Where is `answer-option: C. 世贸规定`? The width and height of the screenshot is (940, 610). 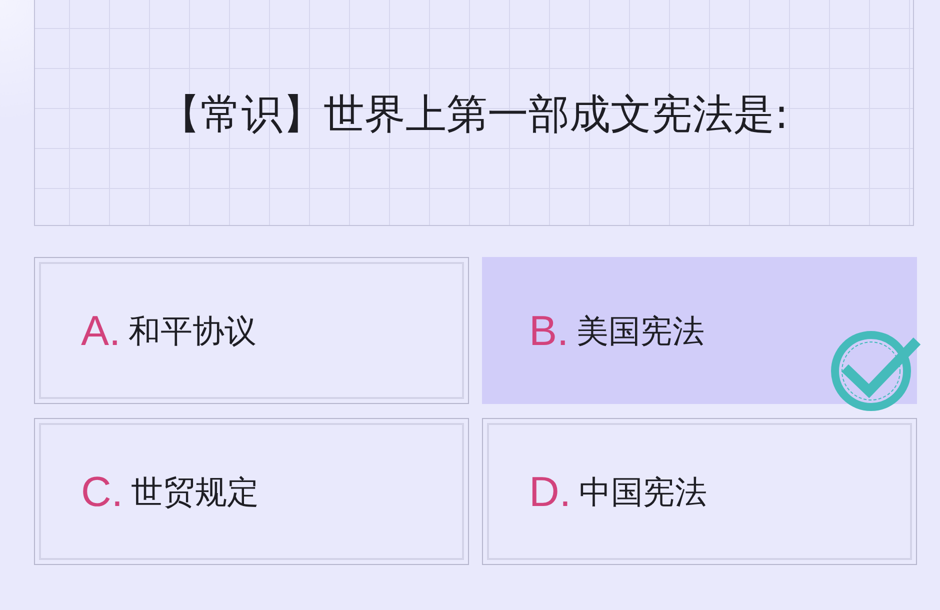
answer-option: C. 世贸规定 is located at coordinates (251, 491).